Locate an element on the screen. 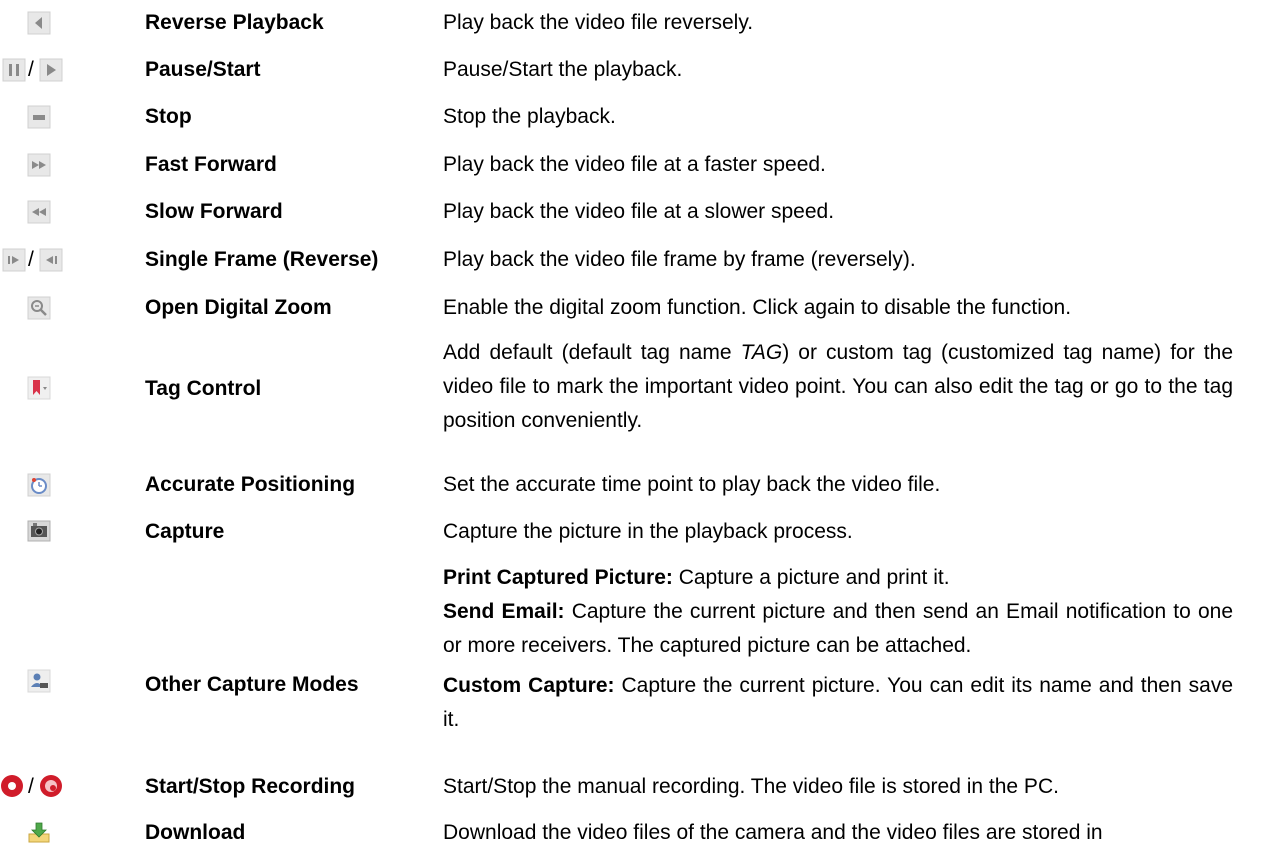  single-frame-icon is located at coordinates (14, 260).